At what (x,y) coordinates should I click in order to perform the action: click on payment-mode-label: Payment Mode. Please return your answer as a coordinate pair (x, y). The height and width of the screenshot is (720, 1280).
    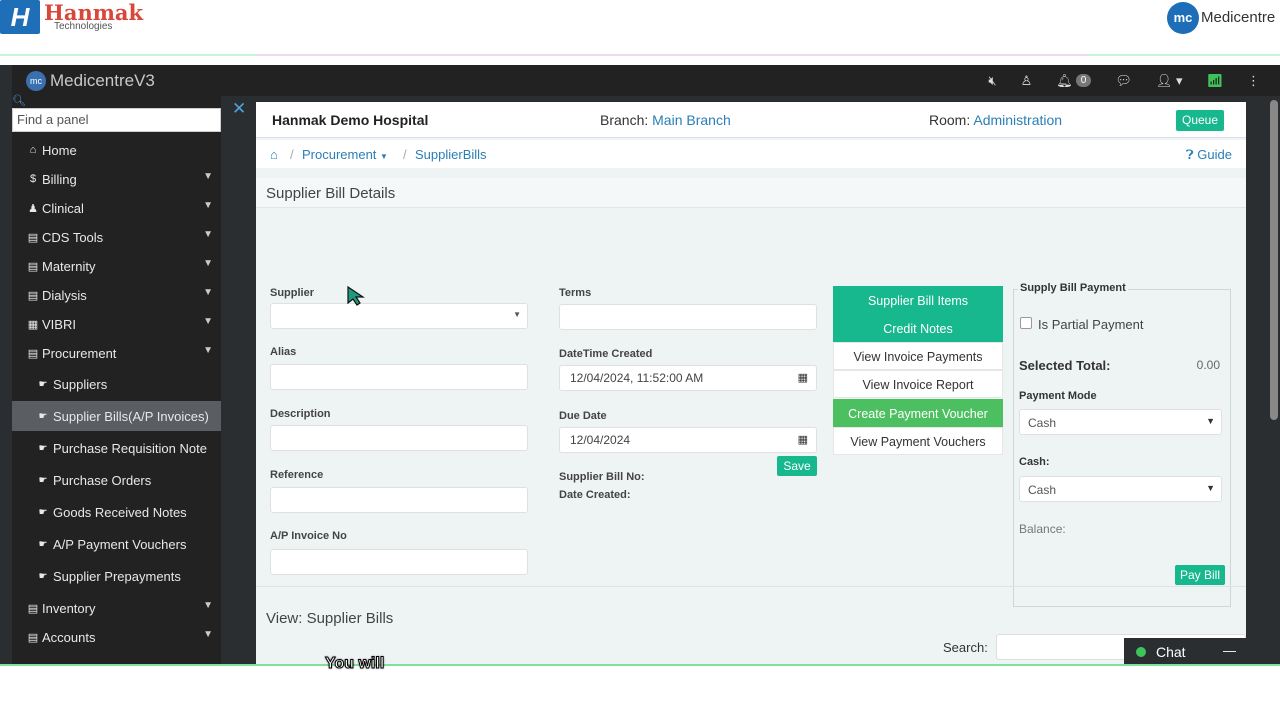
    Looking at the image, I should click on (1058, 396).